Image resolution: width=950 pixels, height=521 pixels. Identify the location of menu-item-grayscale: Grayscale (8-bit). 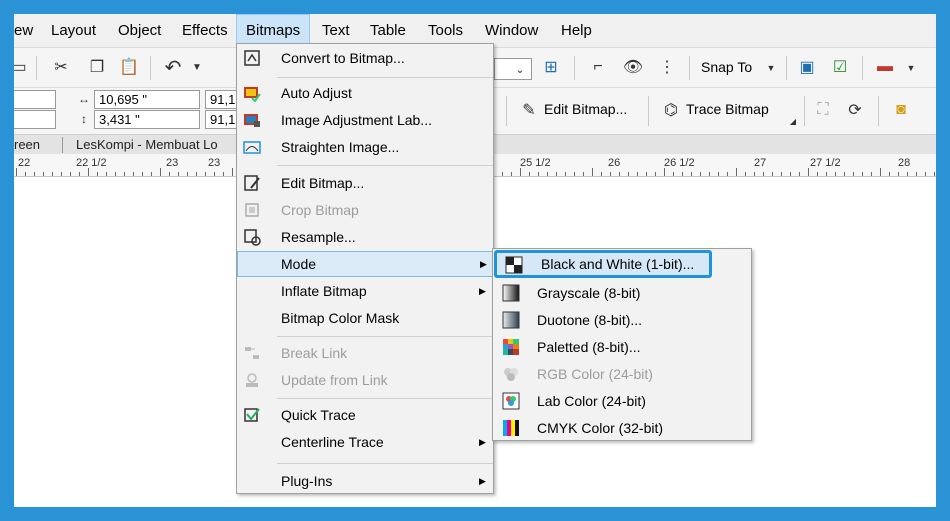
(622, 293).